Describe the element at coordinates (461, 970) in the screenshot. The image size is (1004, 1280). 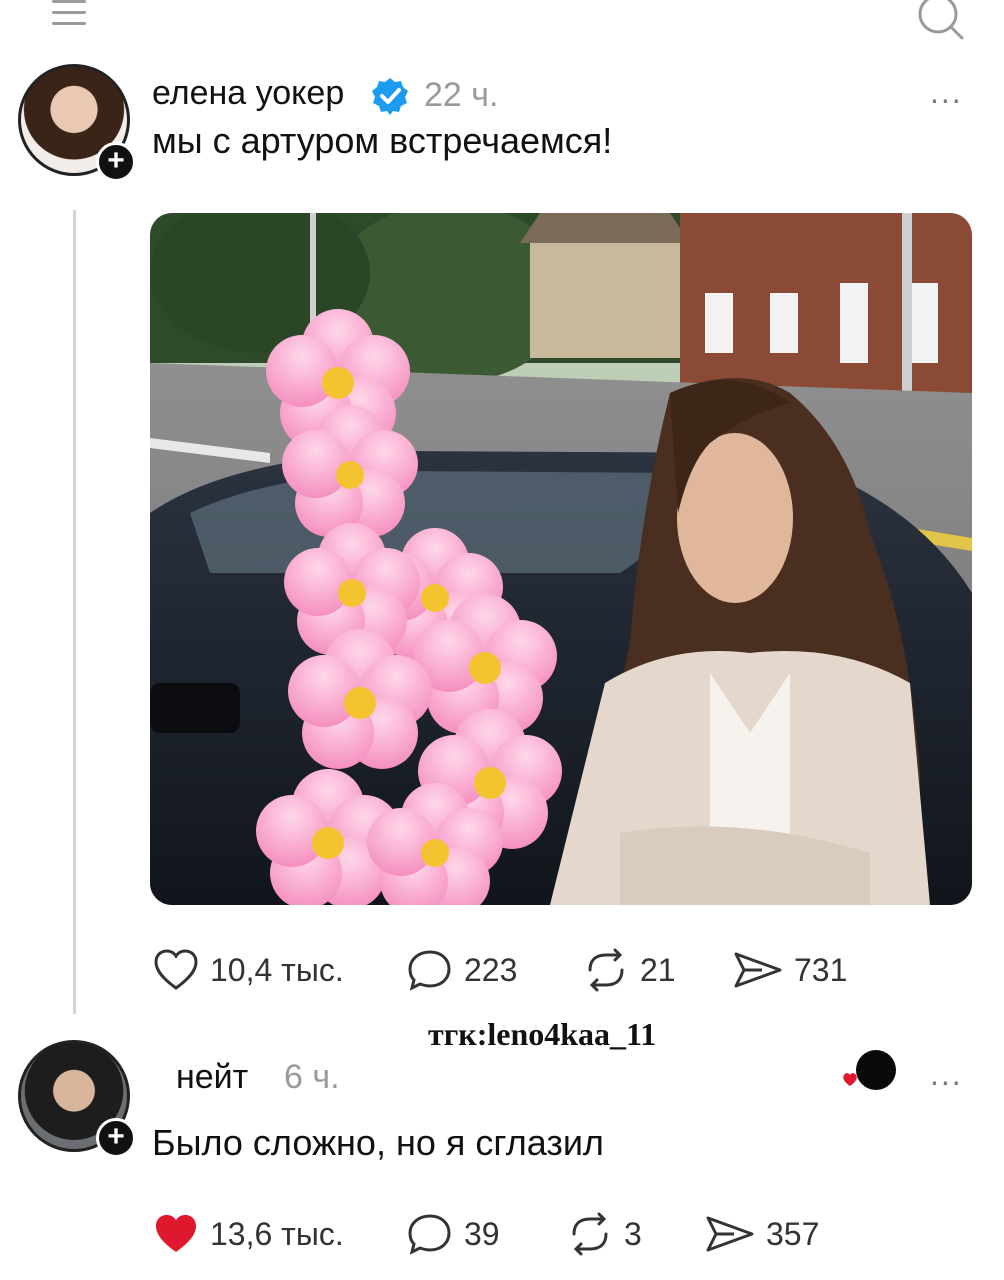
I see `comment-button: 223` at that location.